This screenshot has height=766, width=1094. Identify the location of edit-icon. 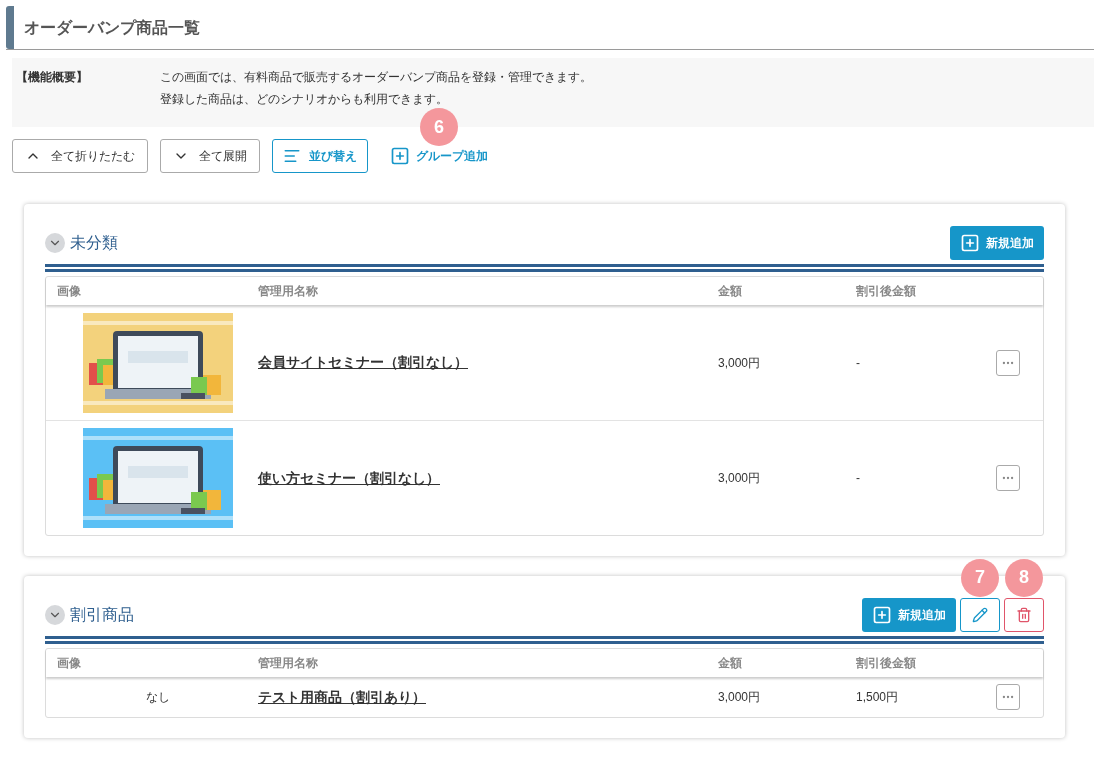
(980, 614).